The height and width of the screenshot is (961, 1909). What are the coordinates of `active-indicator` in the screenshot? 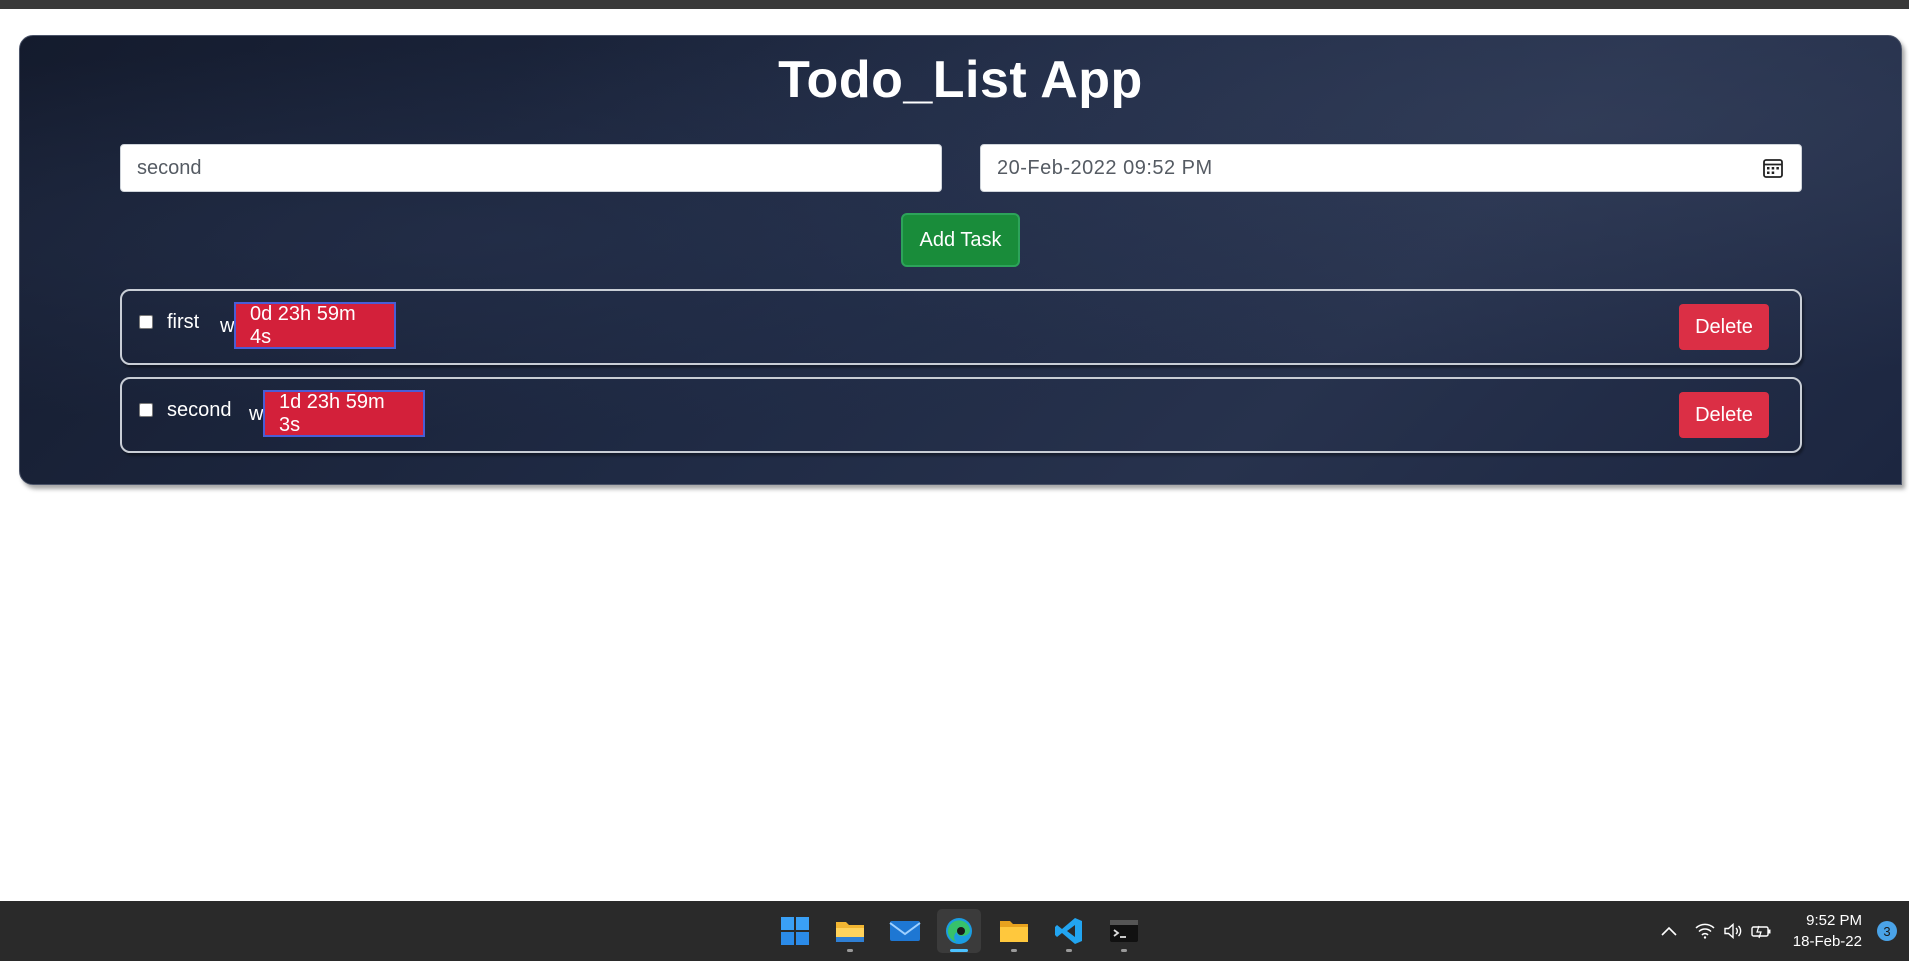 It's located at (959, 950).